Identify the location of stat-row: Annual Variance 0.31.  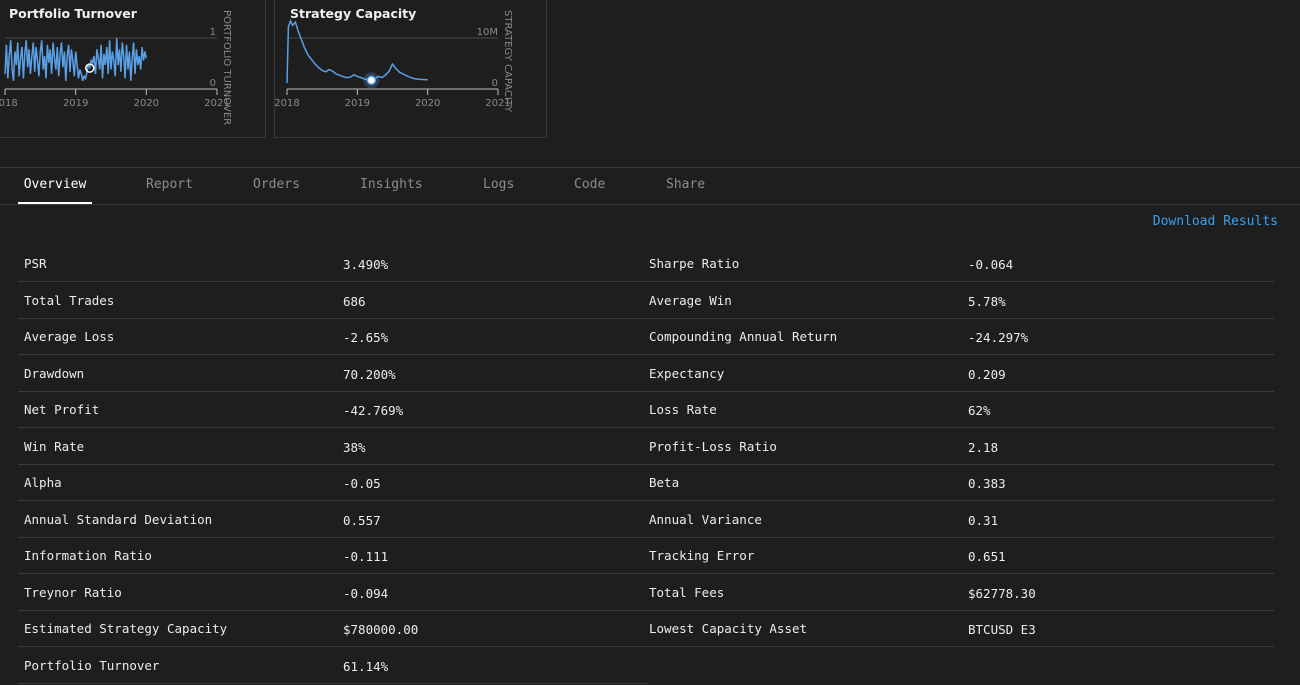
(959, 520).